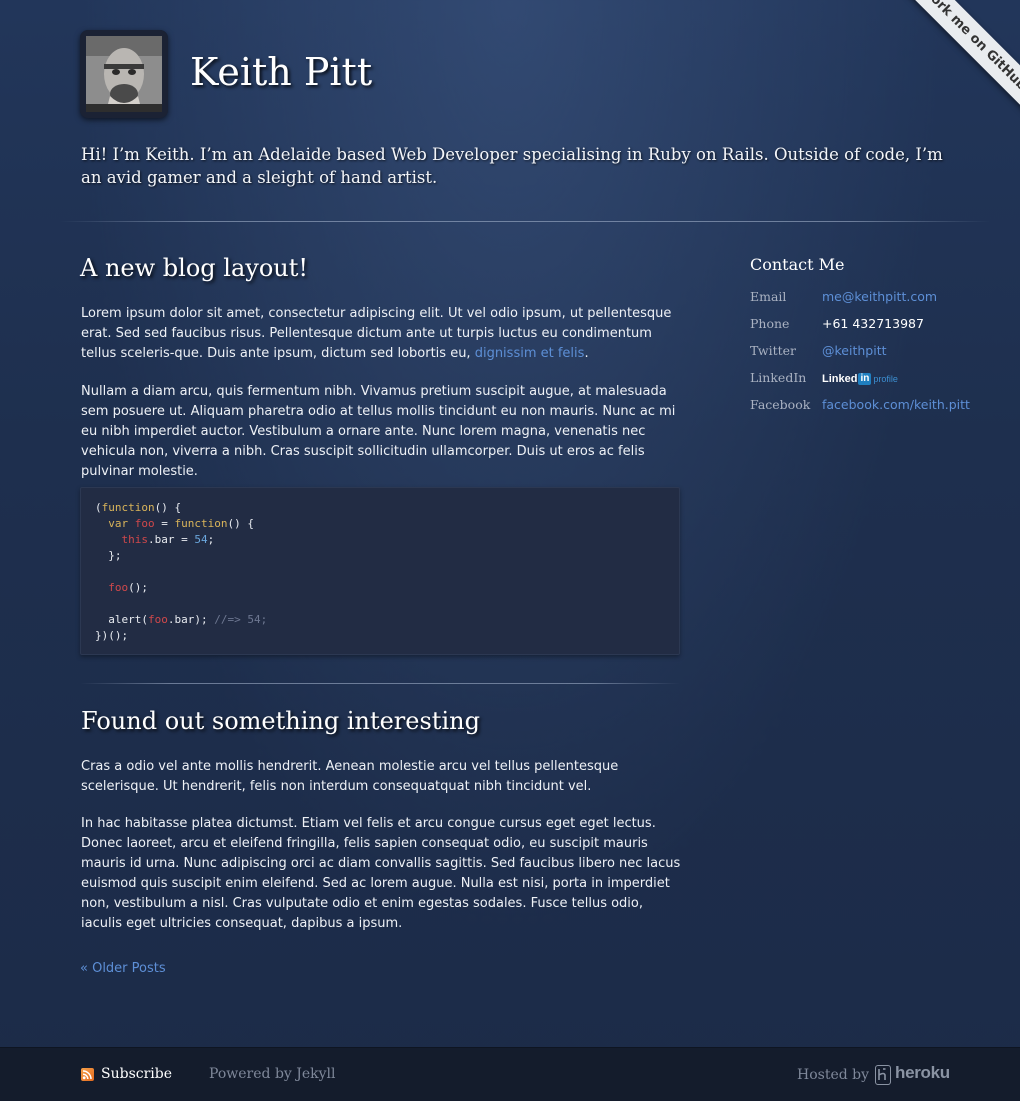 The image size is (1020, 1101). Describe the element at coordinates (272, 1074) in the screenshot. I see `powered-by-jekyll: Powered by Jekyll` at that location.